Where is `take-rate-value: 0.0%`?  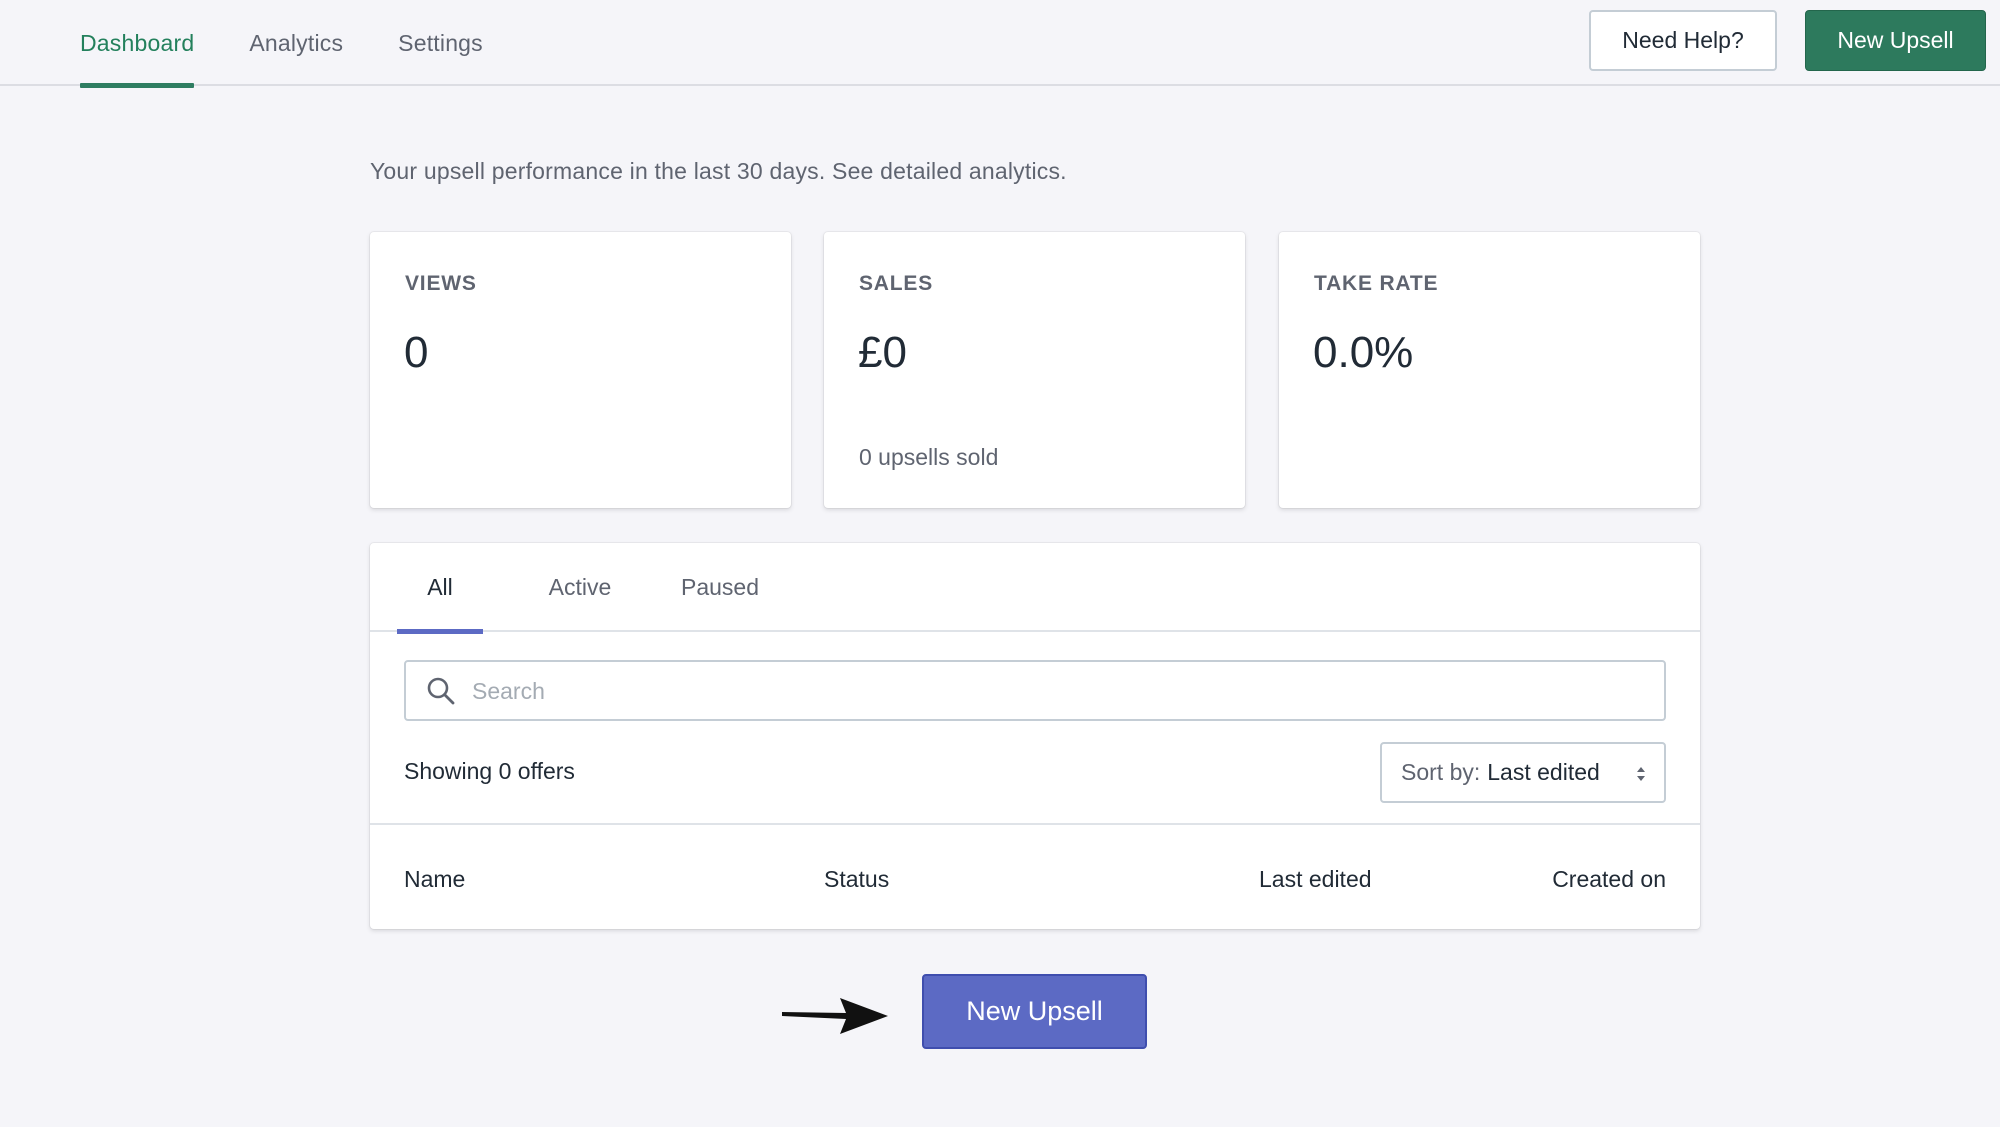 take-rate-value: 0.0% is located at coordinates (1363, 352).